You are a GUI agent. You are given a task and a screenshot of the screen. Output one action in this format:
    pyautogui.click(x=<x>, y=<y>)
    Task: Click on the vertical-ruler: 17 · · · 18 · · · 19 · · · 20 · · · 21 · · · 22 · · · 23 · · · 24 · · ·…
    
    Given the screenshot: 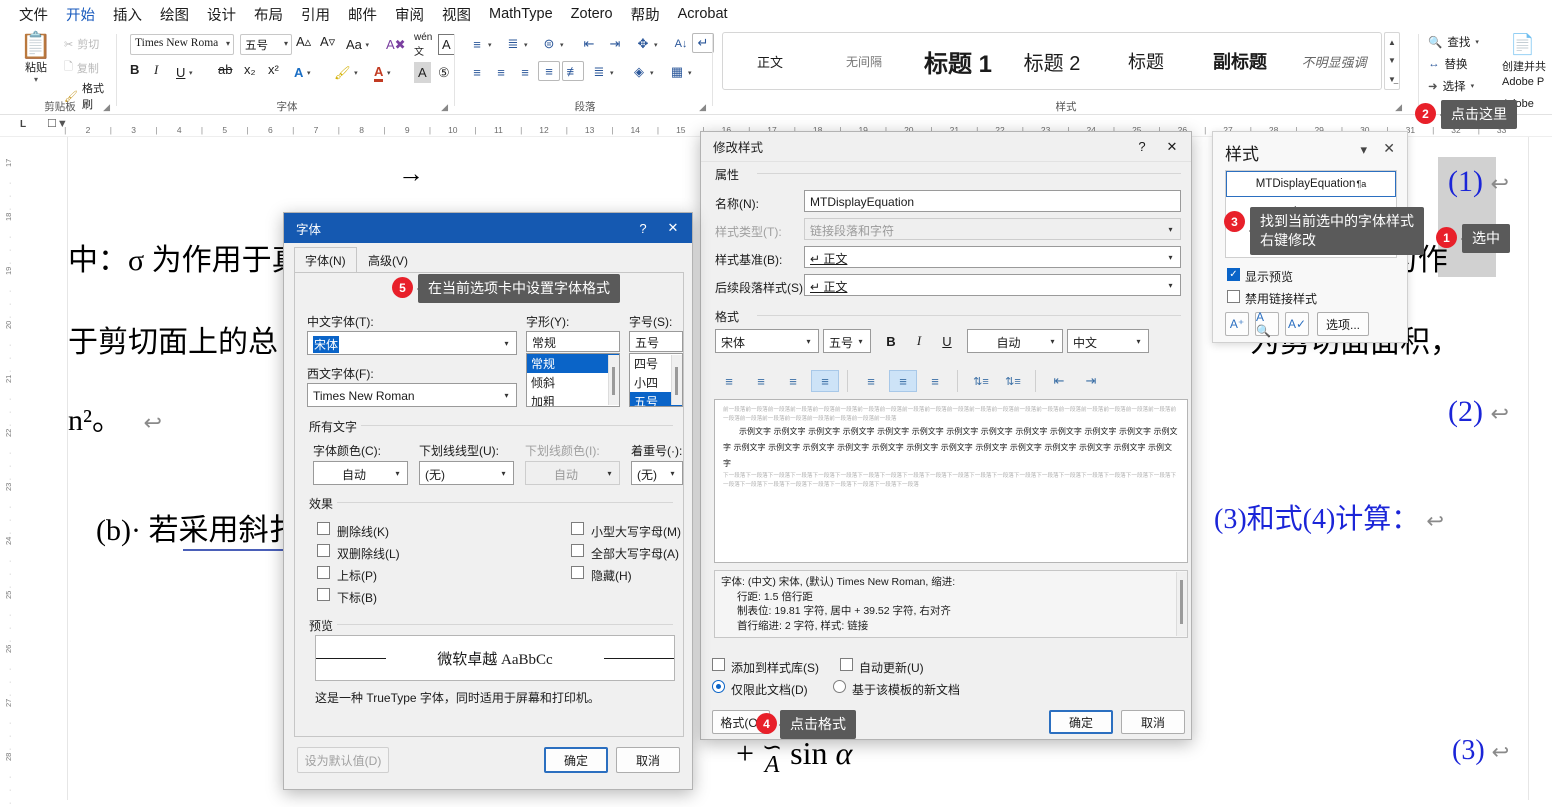 What is the action you would take?
    pyautogui.click(x=12, y=472)
    